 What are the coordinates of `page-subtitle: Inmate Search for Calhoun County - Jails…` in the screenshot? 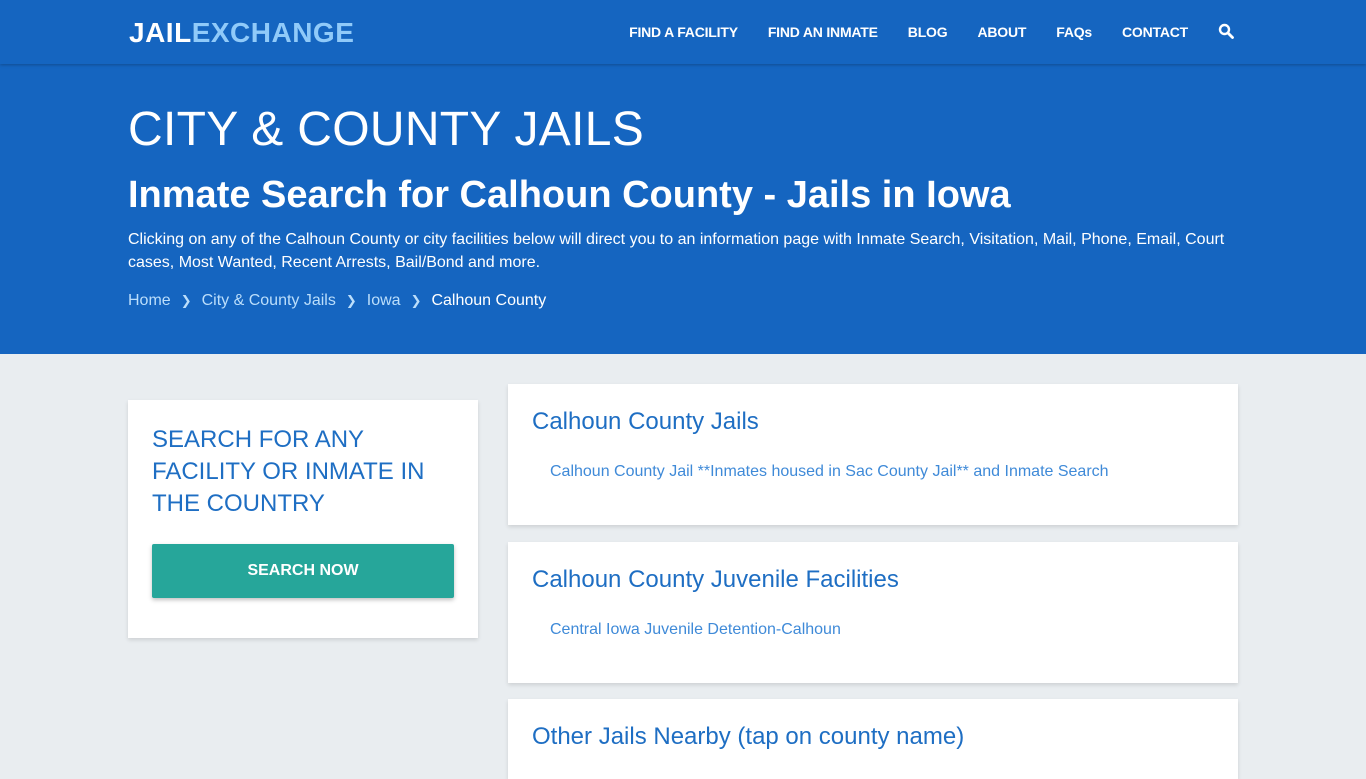 It's located at (569, 195).